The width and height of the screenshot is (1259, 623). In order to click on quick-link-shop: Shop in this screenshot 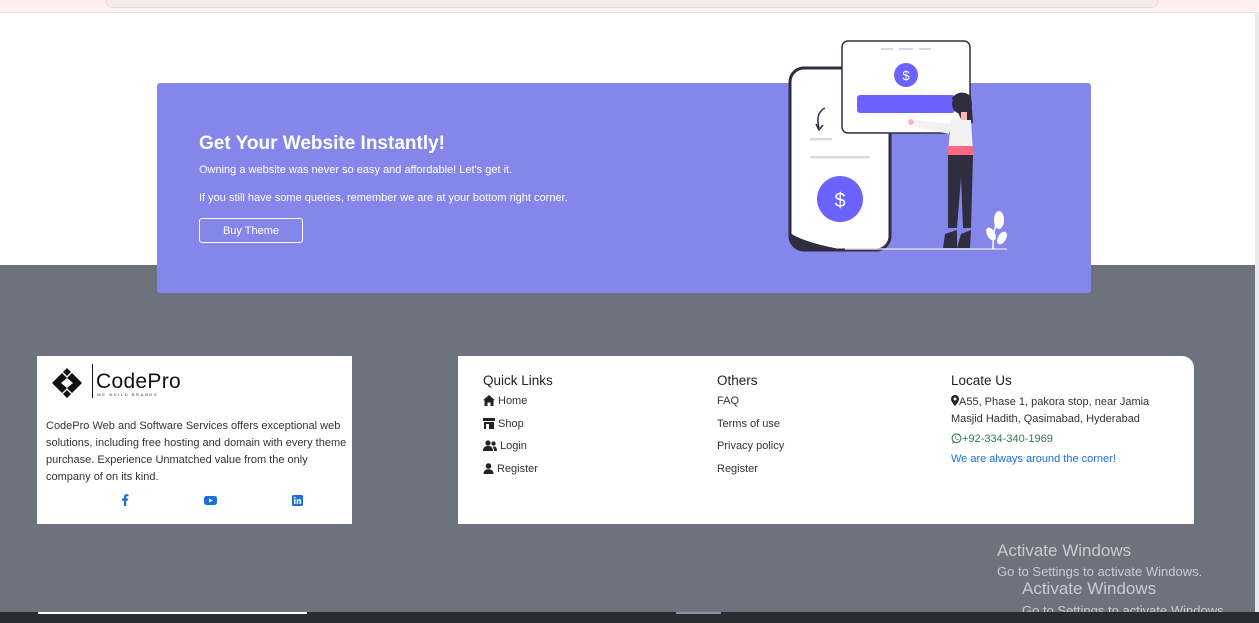, I will do `click(518, 428)`.